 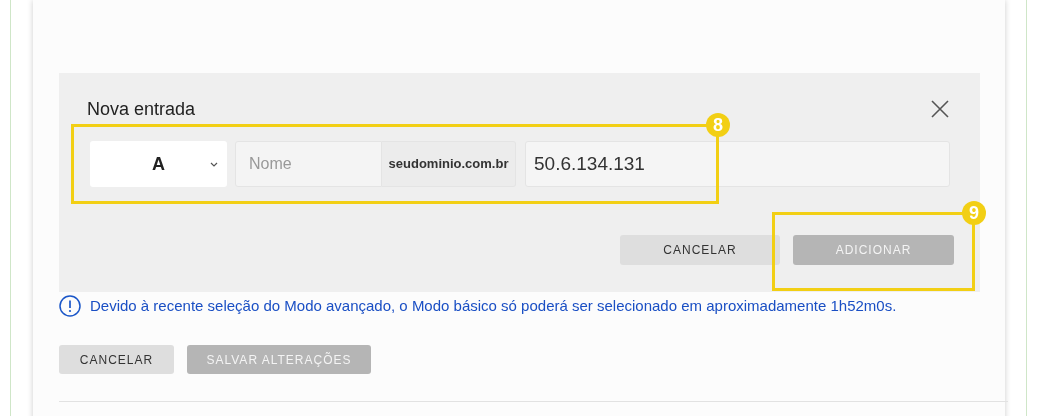 I want to click on caret-icon, so click(x=214, y=164).